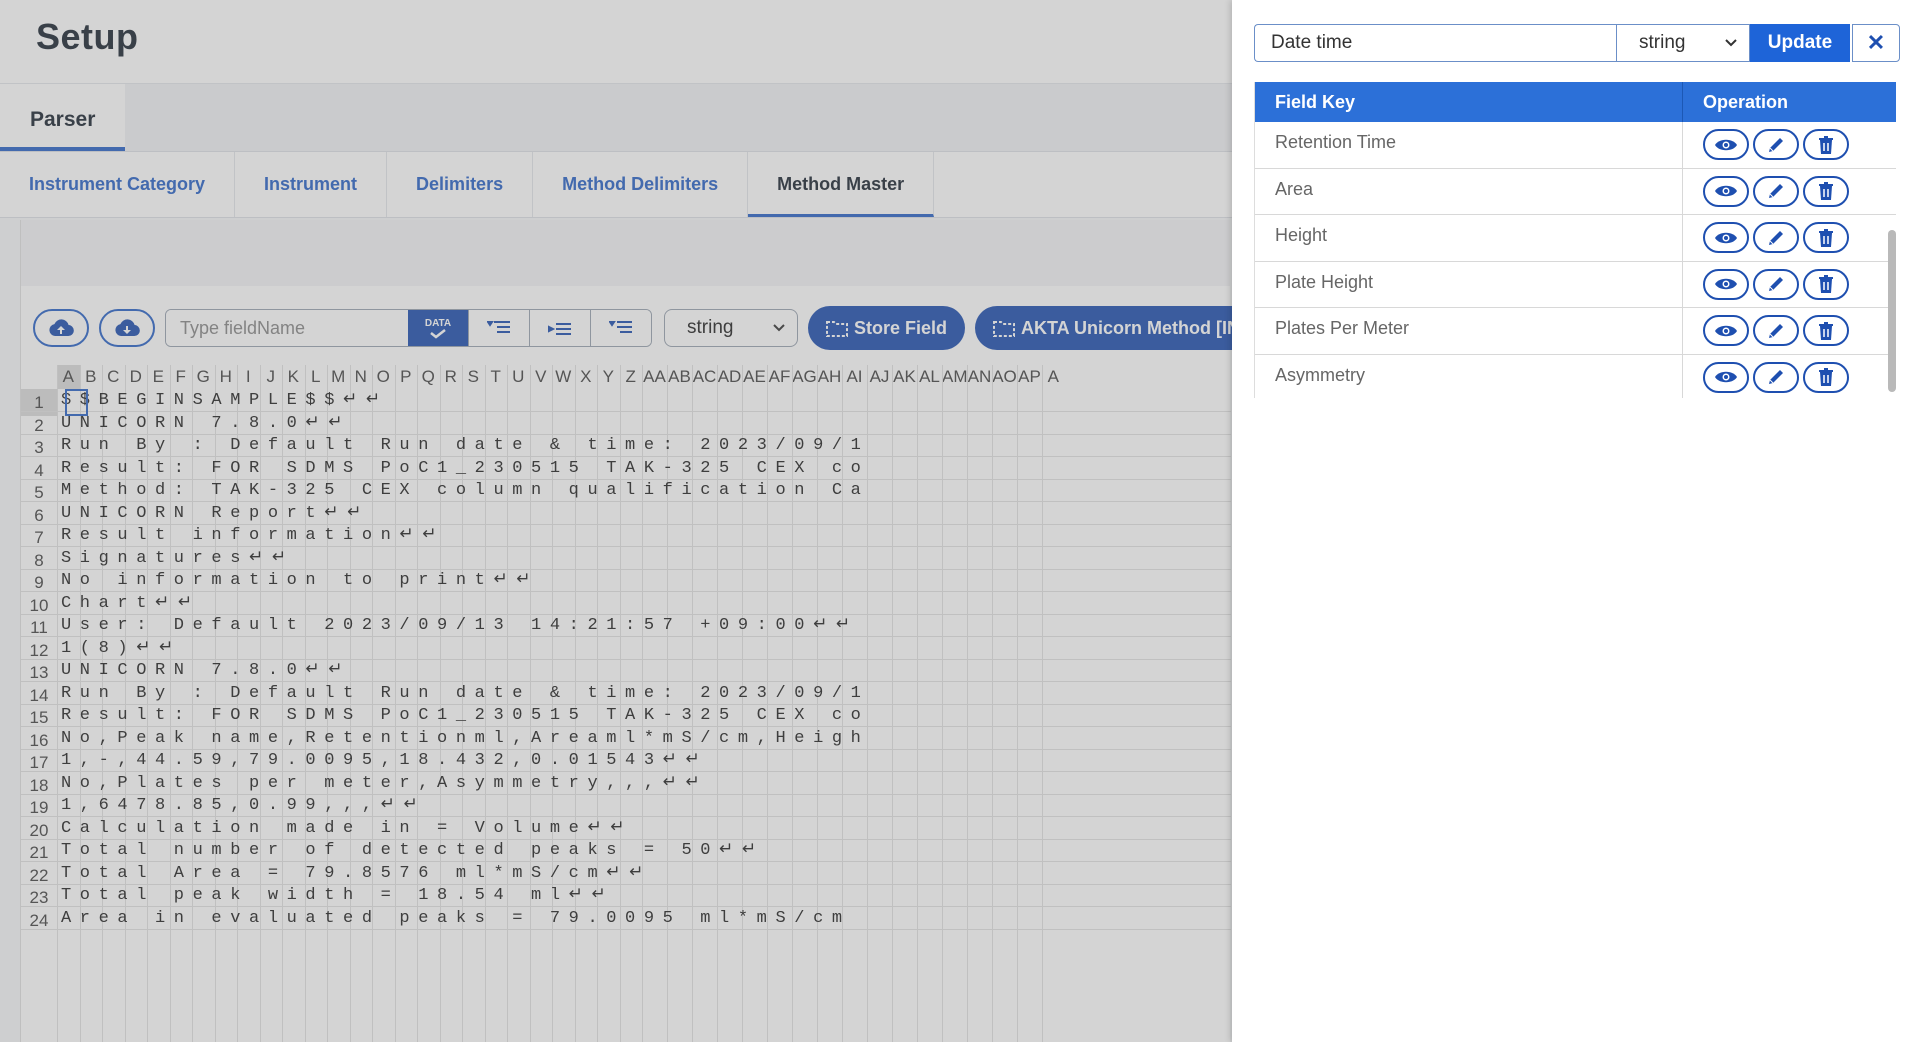 The image size is (1917, 1042). What do you see at coordinates (1469, 191) in the screenshot?
I see `field-key-cell: Area` at bounding box center [1469, 191].